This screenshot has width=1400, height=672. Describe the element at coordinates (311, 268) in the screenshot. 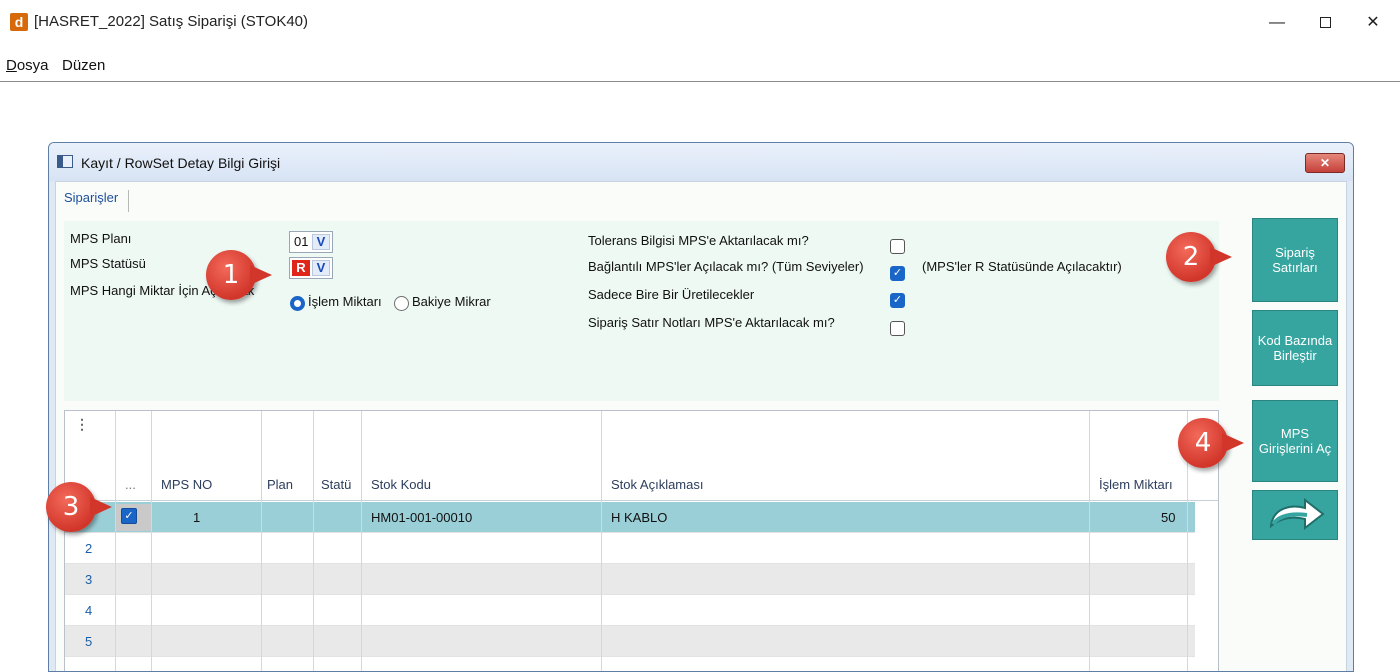

I see `mps-statusu-combo: R V` at that location.